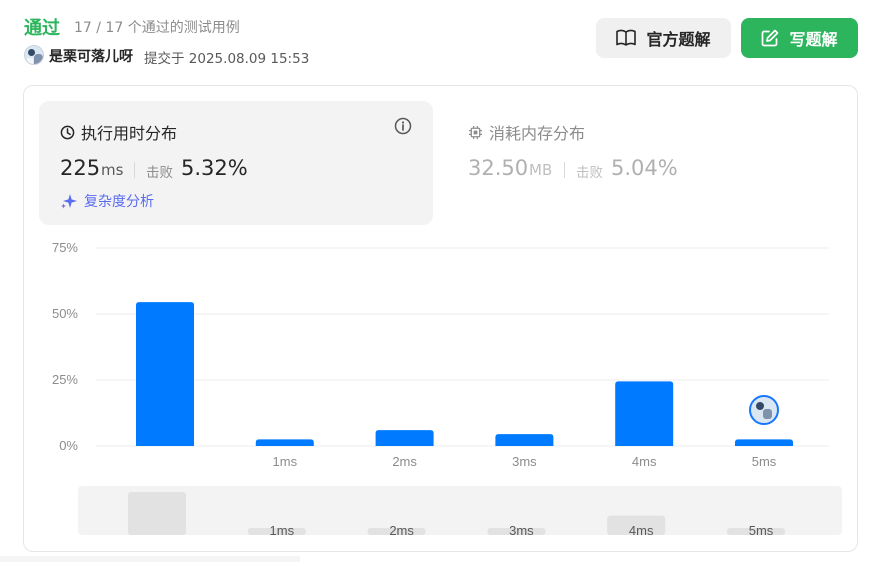  What do you see at coordinates (813, 39) in the screenshot?
I see `write-solution-label: 写题解` at bounding box center [813, 39].